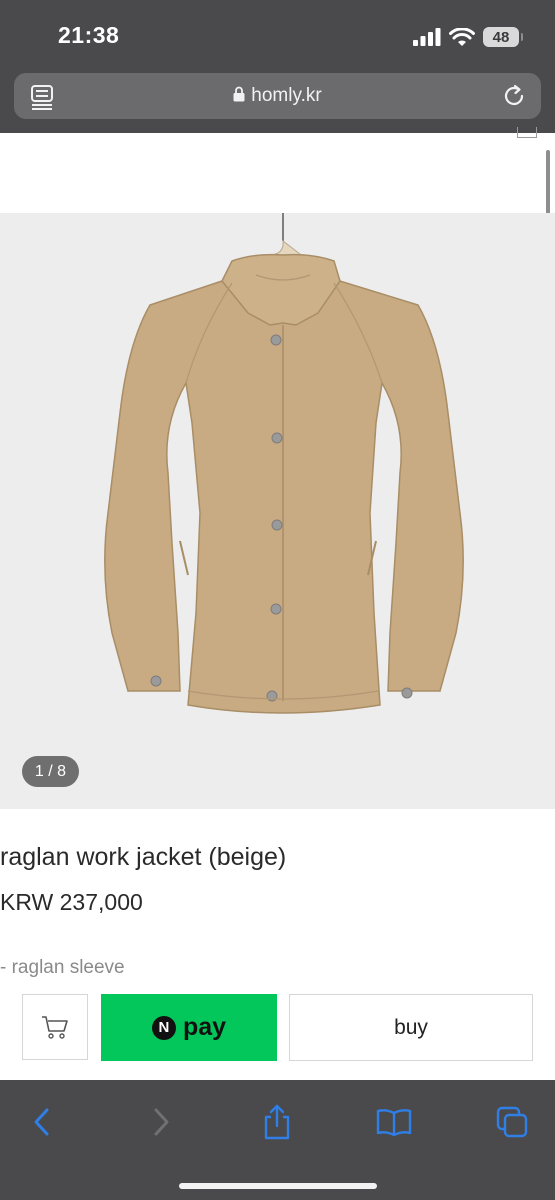 Image resolution: width=555 pixels, height=1200 pixels. Describe the element at coordinates (462, 36) in the screenshot. I see `wifi-icon` at that location.